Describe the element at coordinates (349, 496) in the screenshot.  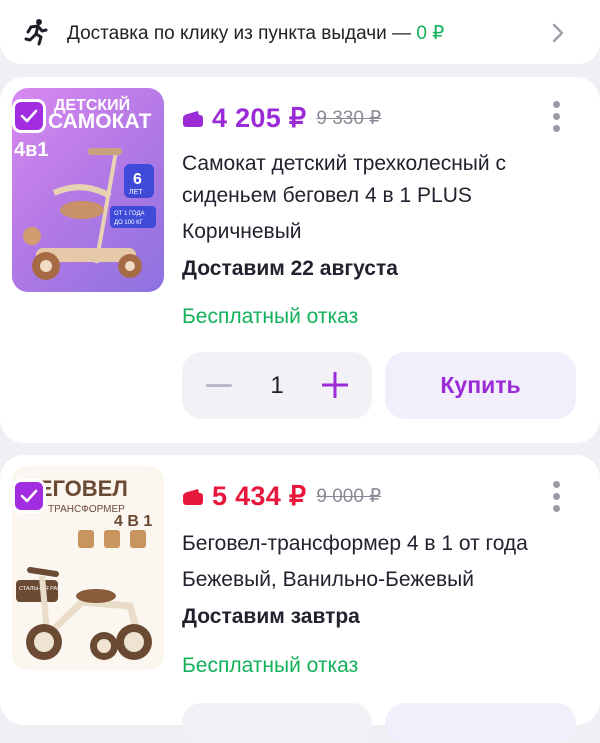
I see `old-price: 9 000 ₽` at that location.